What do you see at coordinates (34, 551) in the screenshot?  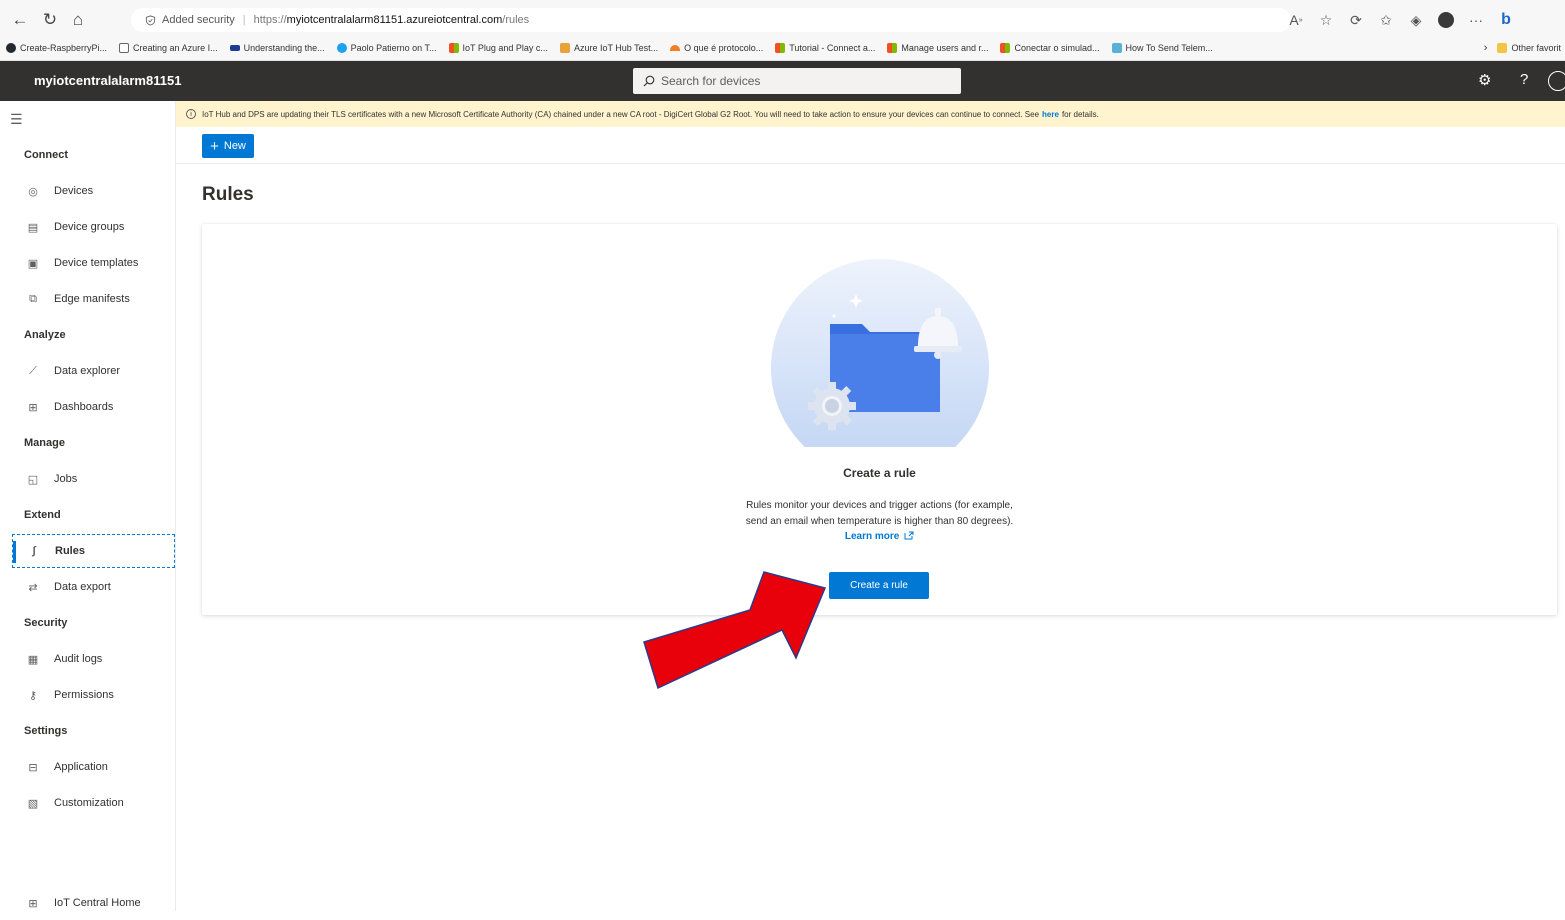 I see `rules-icon: ∫` at bounding box center [34, 551].